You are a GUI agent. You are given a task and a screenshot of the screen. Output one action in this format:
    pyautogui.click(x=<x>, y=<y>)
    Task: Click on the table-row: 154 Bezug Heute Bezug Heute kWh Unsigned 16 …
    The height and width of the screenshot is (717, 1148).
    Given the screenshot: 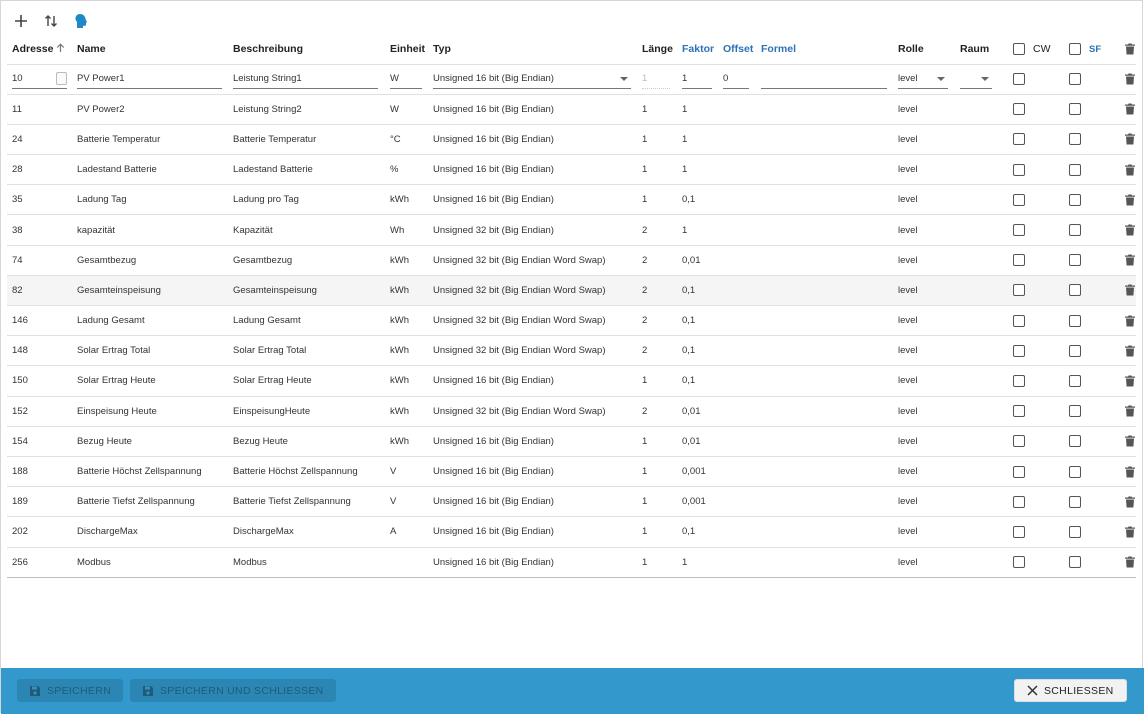 What is the action you would take?
    pyautogui.click(x=571, y=441)
    